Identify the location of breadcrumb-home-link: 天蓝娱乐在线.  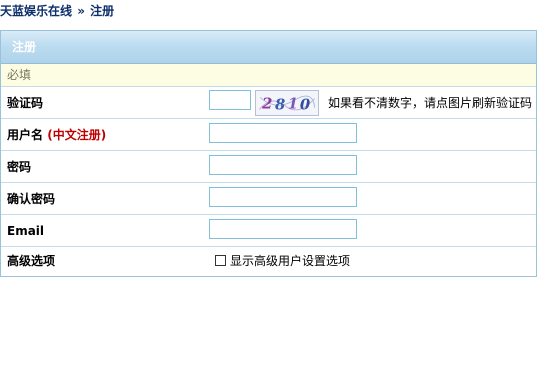
(36, 11).